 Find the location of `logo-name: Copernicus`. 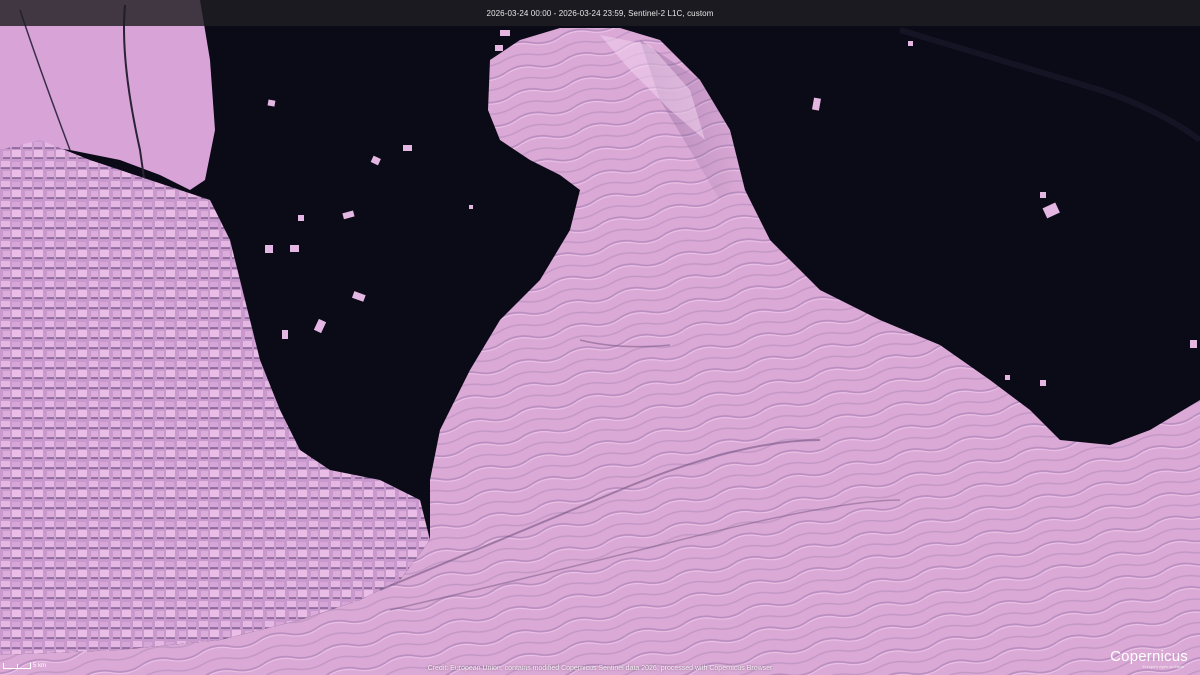

logo-name: Copernicus is located at coordinates (1149, 656).